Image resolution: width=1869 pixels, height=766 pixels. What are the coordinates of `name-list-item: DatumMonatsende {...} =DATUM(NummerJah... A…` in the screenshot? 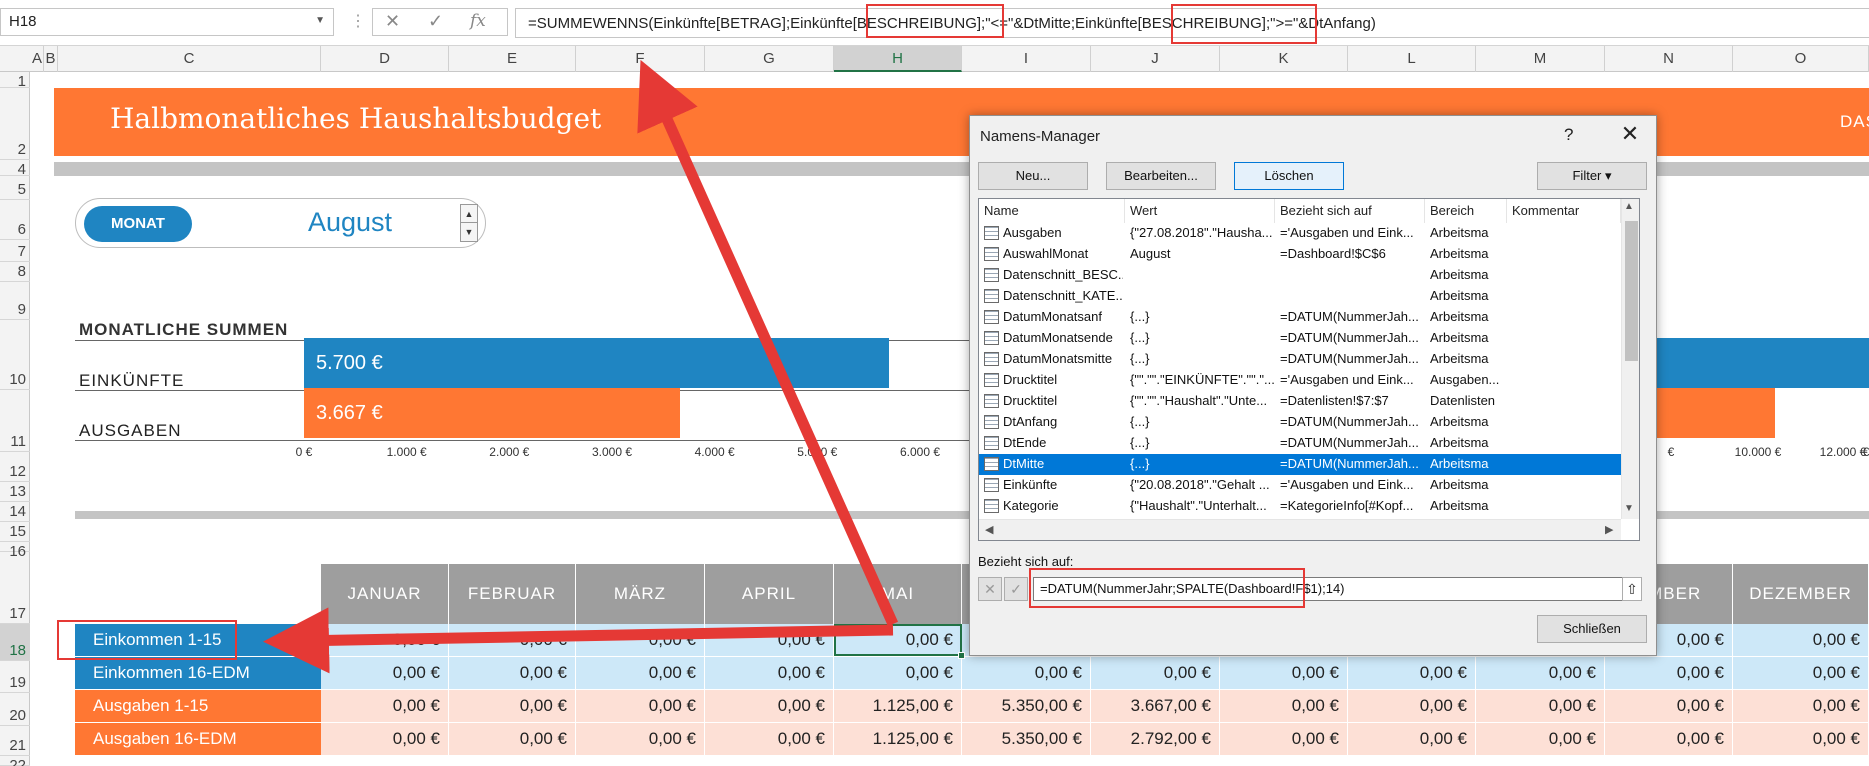 It's located at (1300, 338).